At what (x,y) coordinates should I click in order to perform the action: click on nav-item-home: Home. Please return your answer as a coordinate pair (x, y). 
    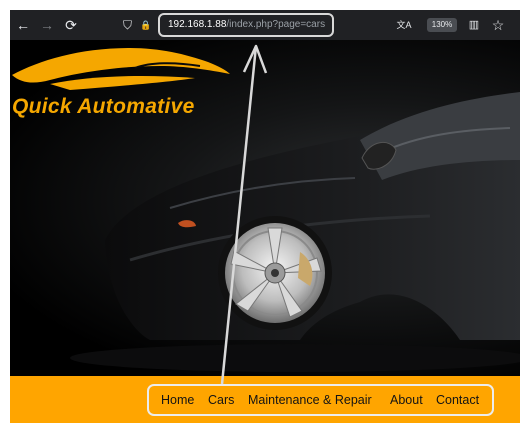
    Looking at the image, I should click on (177, 400).